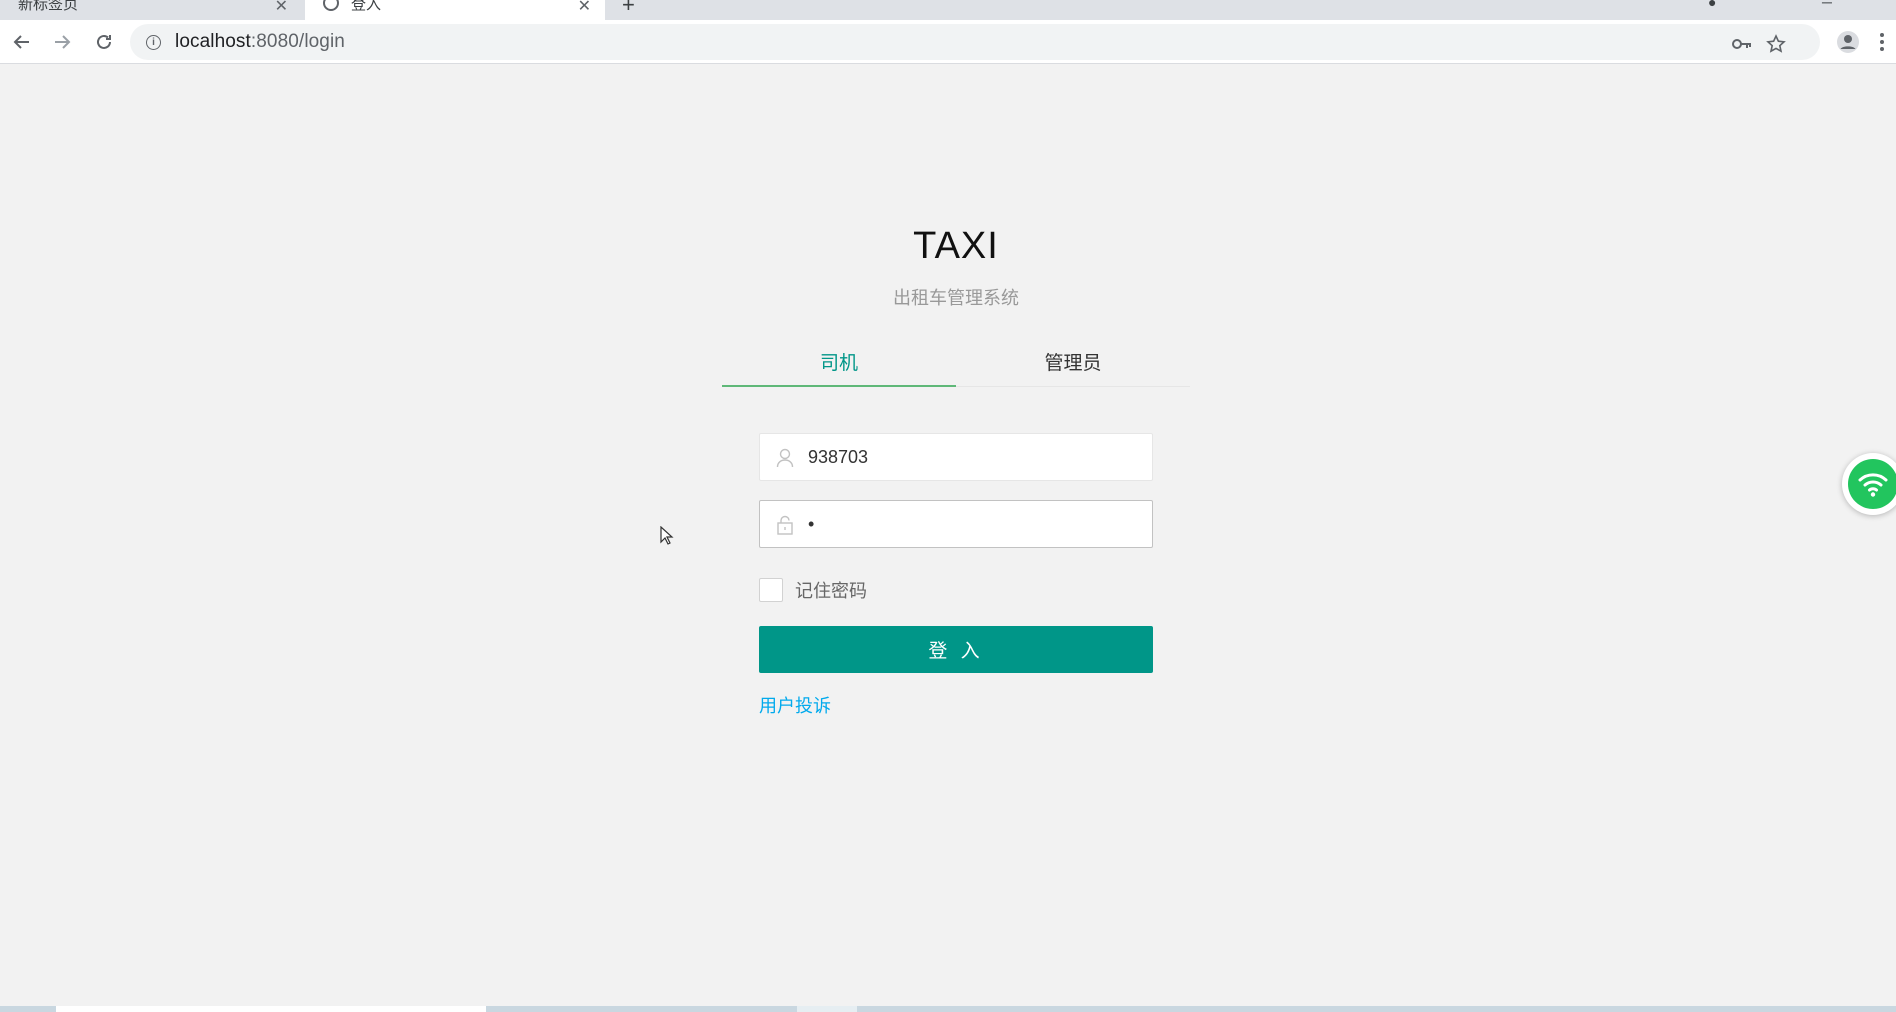  Describe the element at coordinates (1776, 44) in the screenshot. I see `star-icon` at that location.